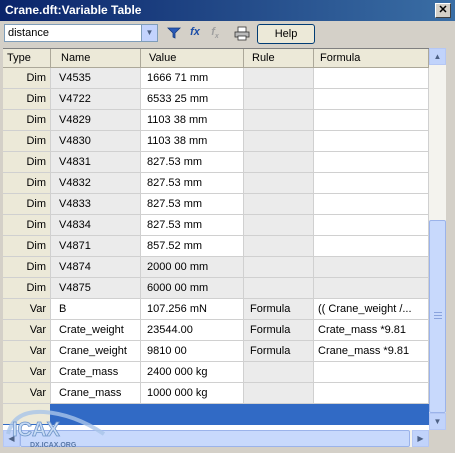 This screenshot has height=453, width=455. Describe the element at coordinates (192, 309) in the screenshot. I see `cell-value: 107.256 mN` at that location.